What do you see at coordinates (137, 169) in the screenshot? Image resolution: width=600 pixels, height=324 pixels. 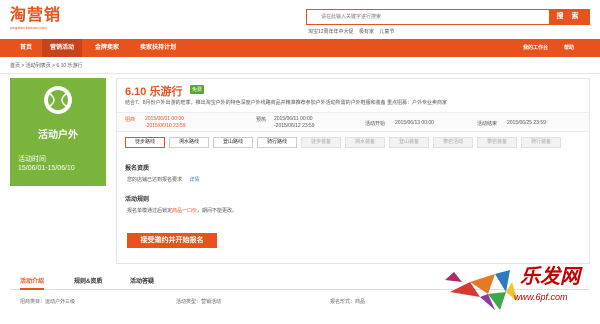 I see `qualification-title: 报名资质` at bounding box center [137, 169].